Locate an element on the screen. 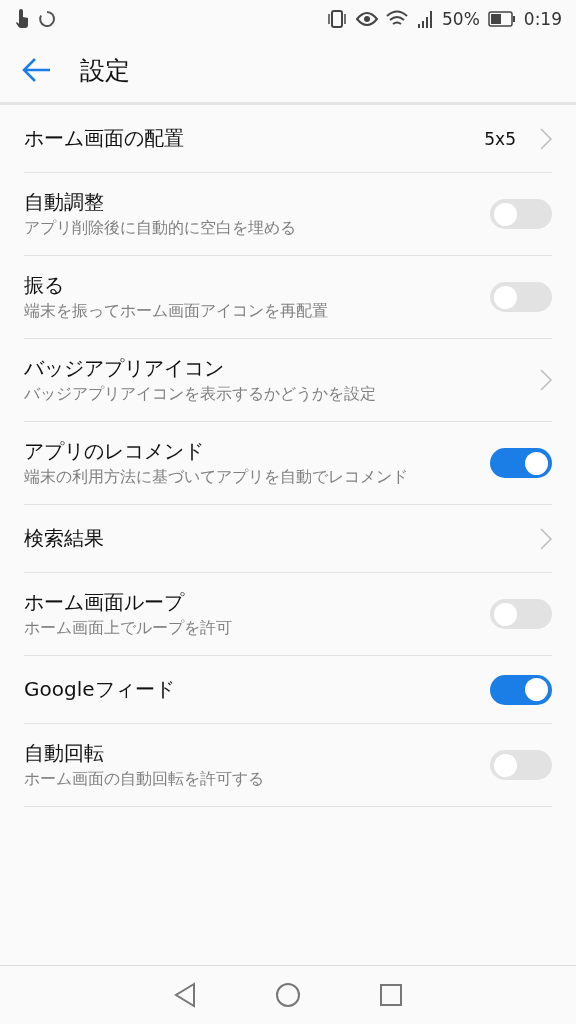 The image size is (576, 1024). settings-row: 自動調整 アプリ削除後に自動的に空白を埋める is located at coordinates (288, 214).